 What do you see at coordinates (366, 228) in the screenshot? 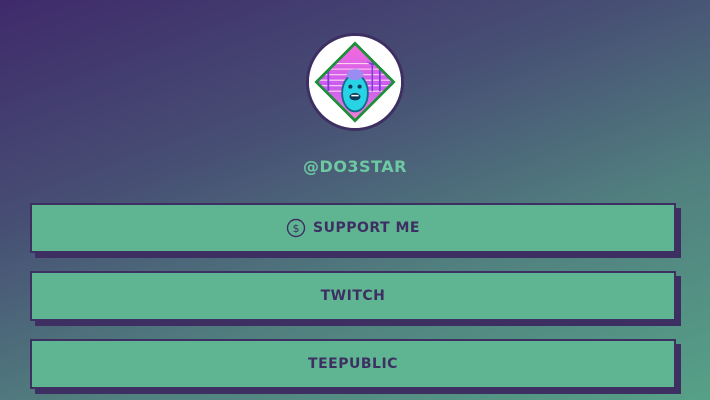
I see `support-me-label: SUPPORT ME` at bounding box center [366, 228].